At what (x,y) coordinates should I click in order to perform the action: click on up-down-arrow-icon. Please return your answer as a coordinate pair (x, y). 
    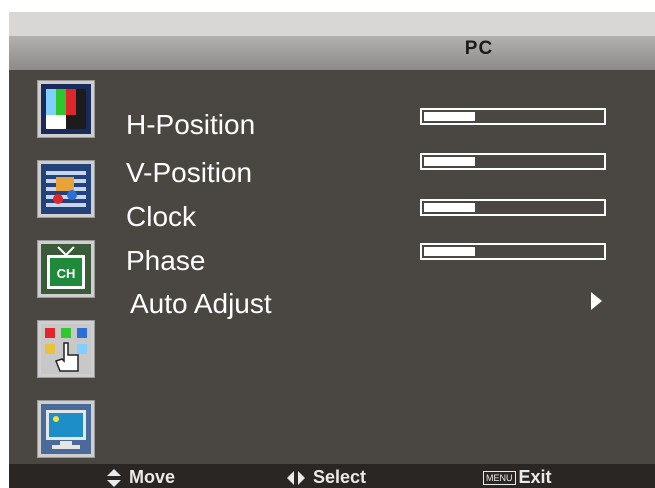
    Looking at the image, I should click on (114, 477).